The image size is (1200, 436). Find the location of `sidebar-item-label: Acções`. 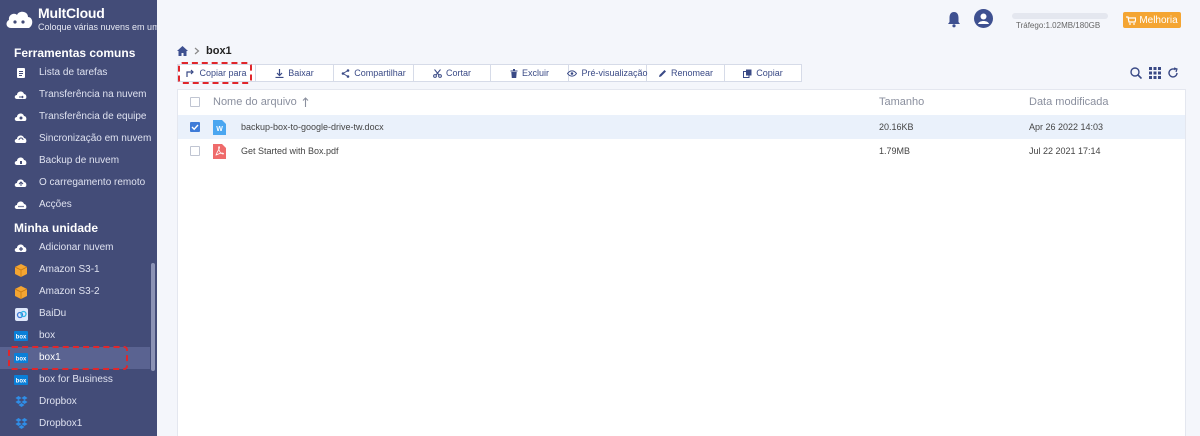

sidebar-item-label: Acções is located at coordinates (55, 204).